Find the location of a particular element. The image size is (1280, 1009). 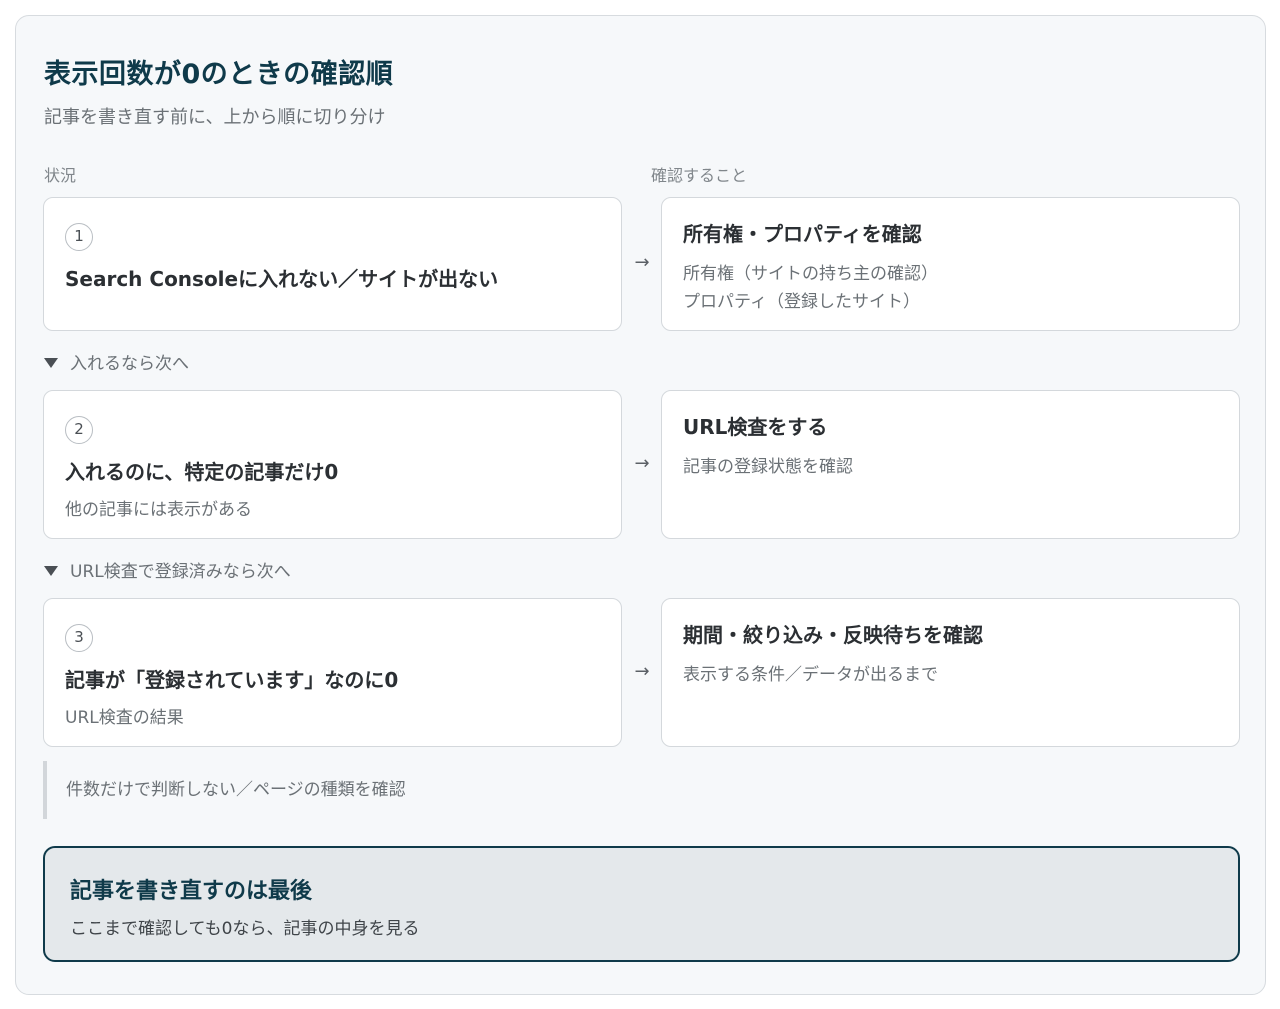

situation-card-1: 1 Search Consoleに入れない／サイトが出ない is located at coordinates (332, 264).